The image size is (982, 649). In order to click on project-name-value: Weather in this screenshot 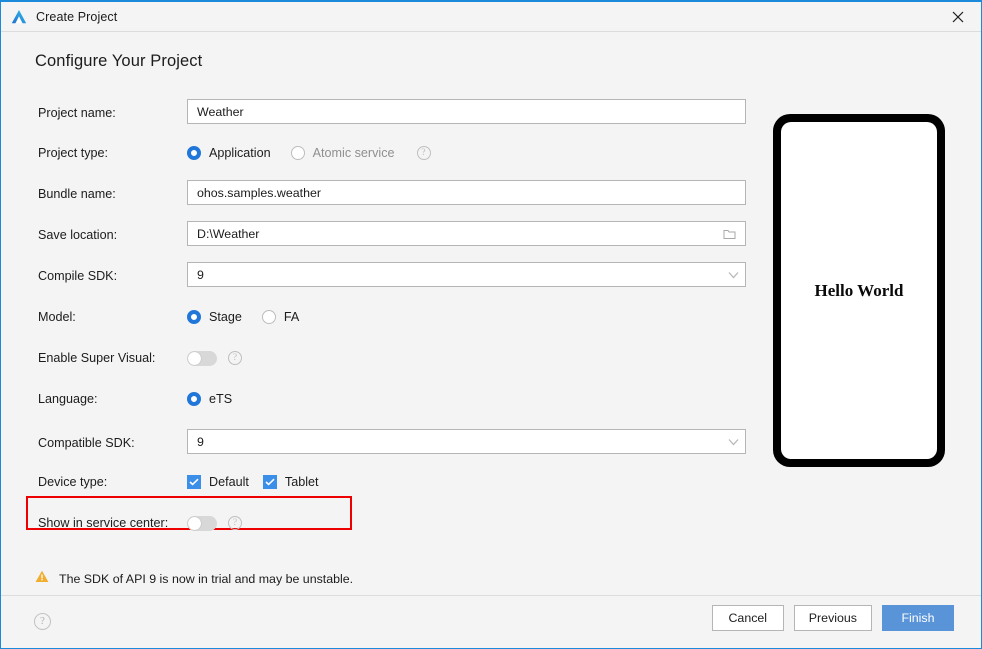, I will do `click(220, 111)`.